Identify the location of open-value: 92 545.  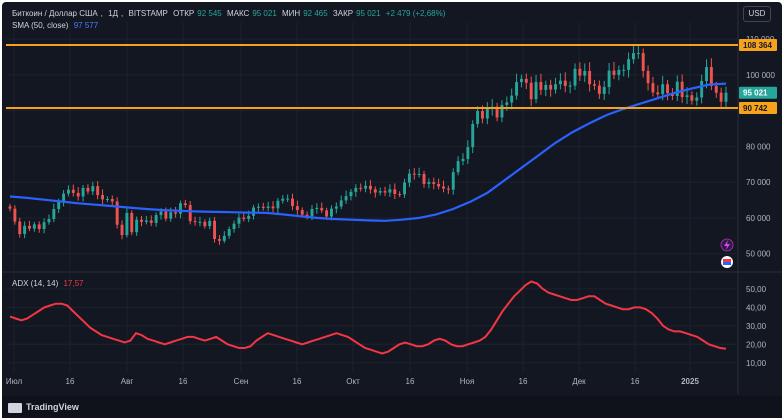
(209, 13).